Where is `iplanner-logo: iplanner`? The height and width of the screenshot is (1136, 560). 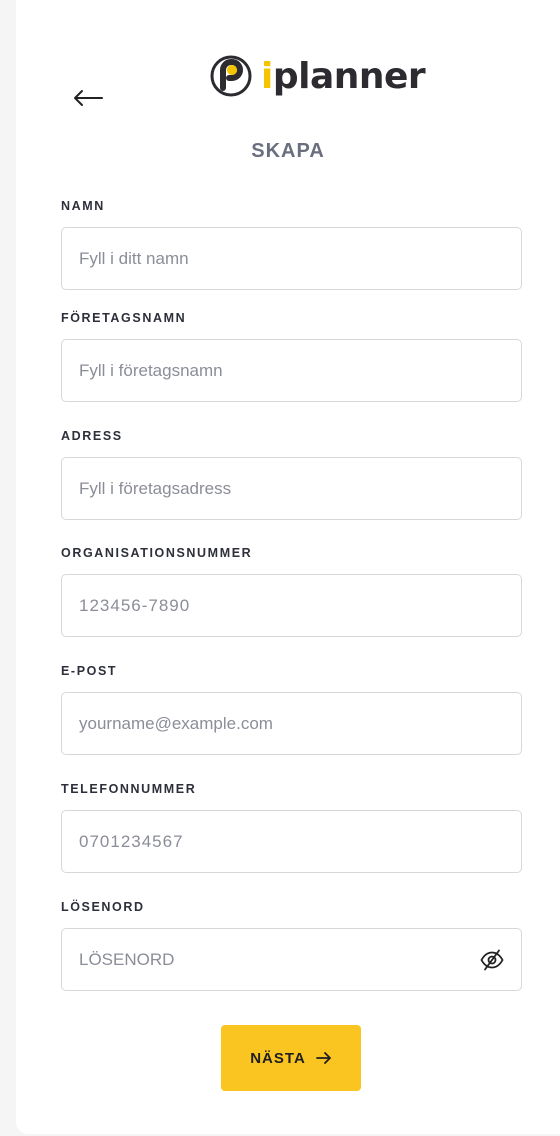 iplanner-logo: iplanner is located at coordinates (317, 76).